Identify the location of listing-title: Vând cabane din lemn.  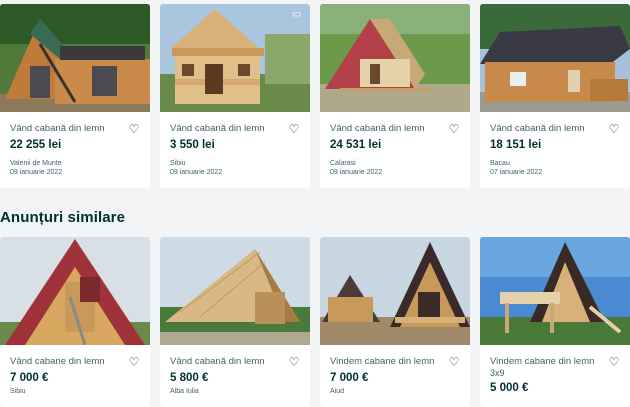
(65, 361).